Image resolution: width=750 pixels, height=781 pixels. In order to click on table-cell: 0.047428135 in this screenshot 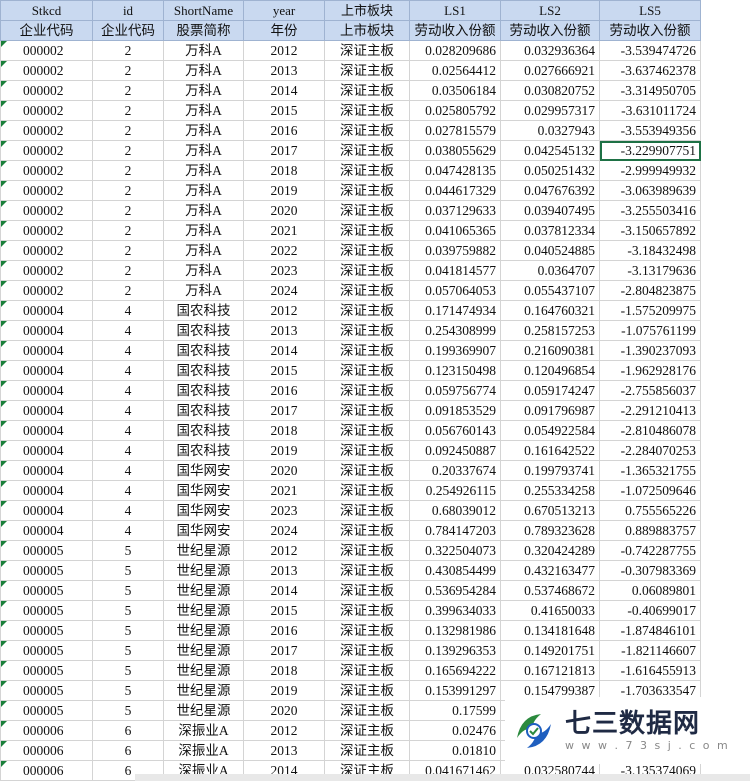, I will do `click(455, 170)`.